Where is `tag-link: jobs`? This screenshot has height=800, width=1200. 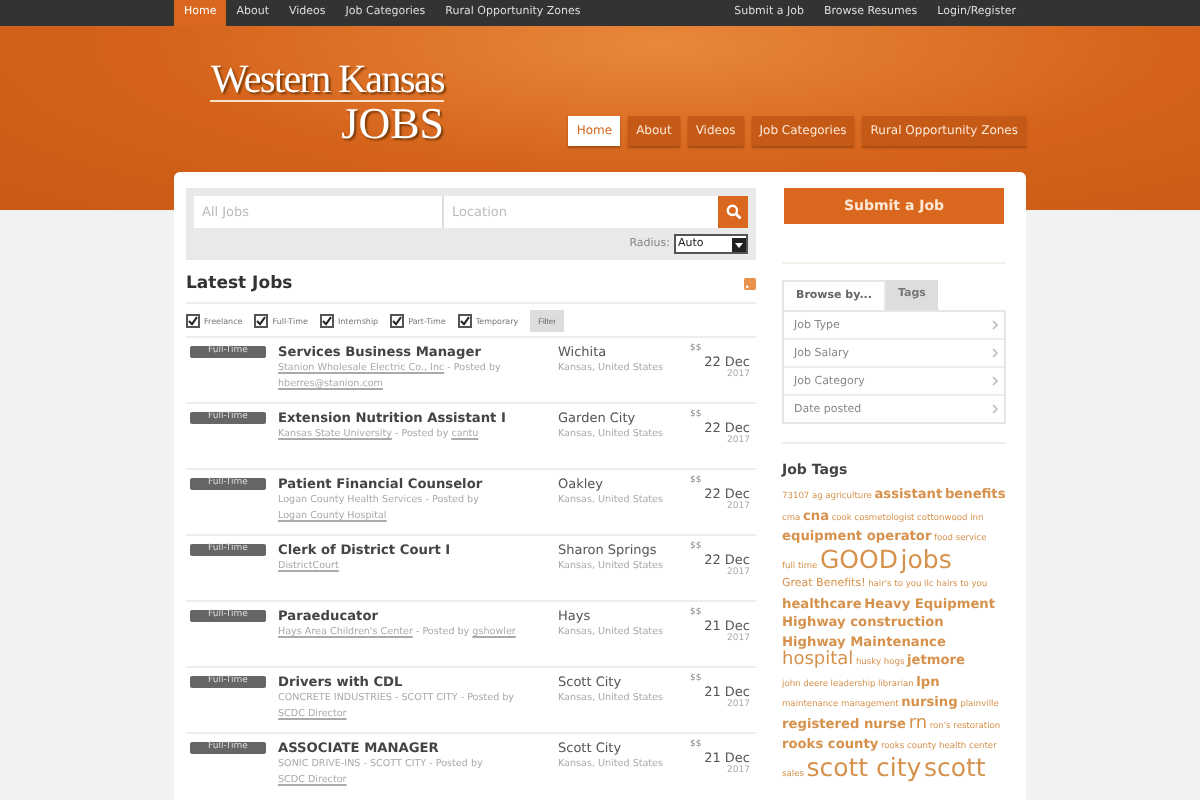 tag-link: jobs is located at coordinates (926, 558).